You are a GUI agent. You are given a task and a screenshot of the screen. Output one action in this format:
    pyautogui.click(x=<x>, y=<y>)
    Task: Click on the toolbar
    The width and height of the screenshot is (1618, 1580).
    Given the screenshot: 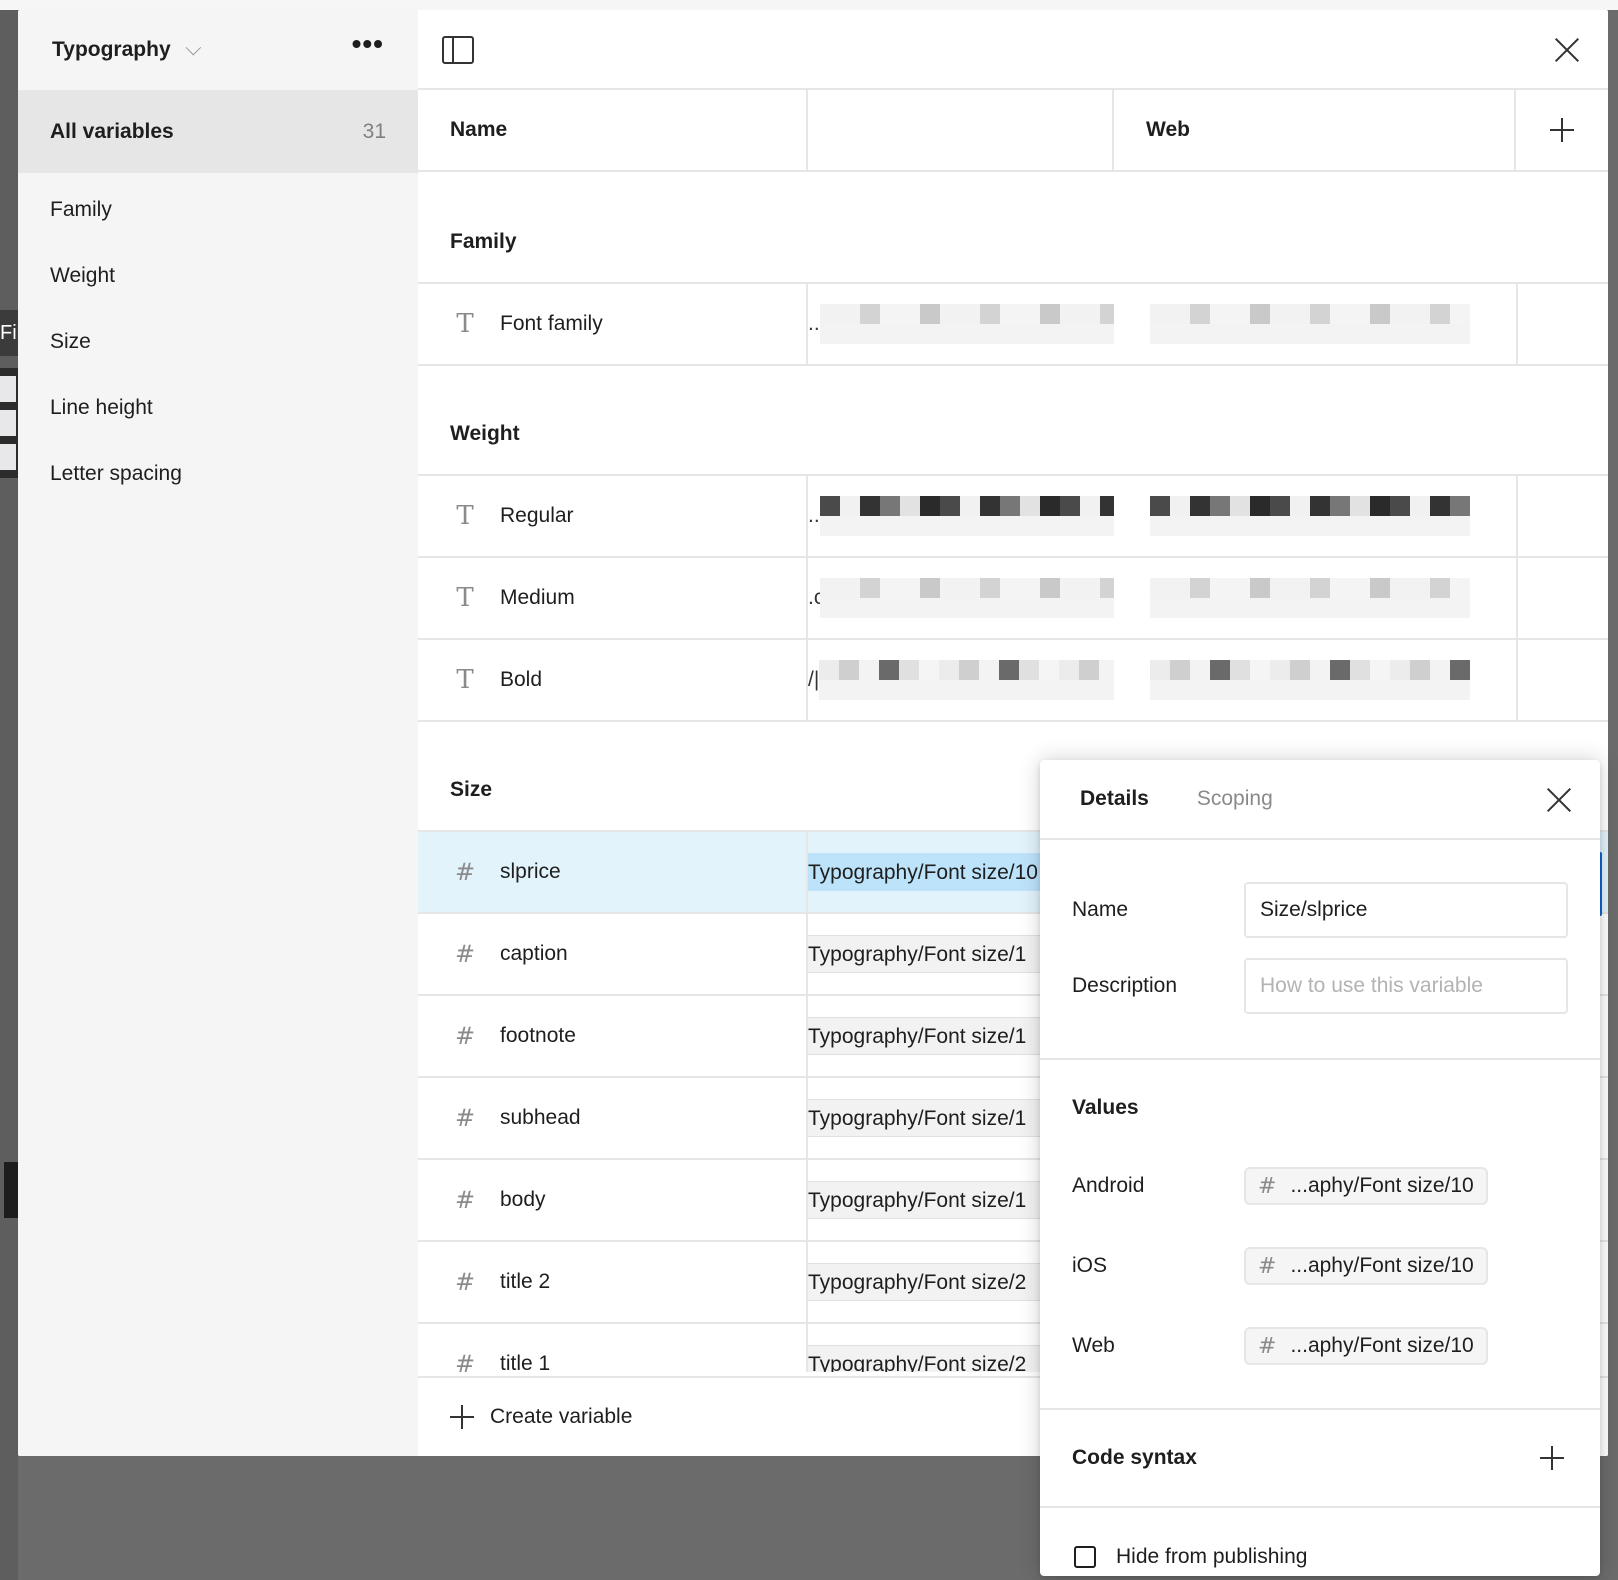 What is the action you would take?
    pyautogui.click(x=1013, y=50)
    